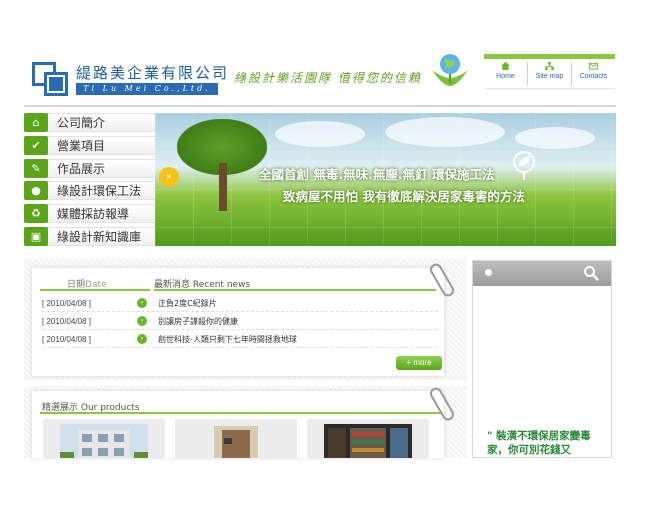 The height and width of the screenshot is (522, 650). Describe the element at coordinates (240, 303) in the screenshot. I see `news-row: [ 2010/04/08 ] › 正負2度C紀錄片` at that location.